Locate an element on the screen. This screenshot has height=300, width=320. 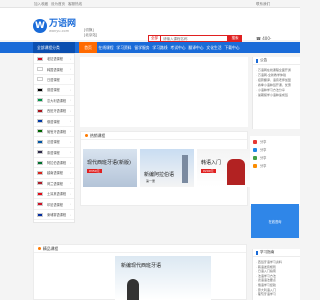
sidebar-language-item: 越南语课程 › is located at coordinates (54, 173).